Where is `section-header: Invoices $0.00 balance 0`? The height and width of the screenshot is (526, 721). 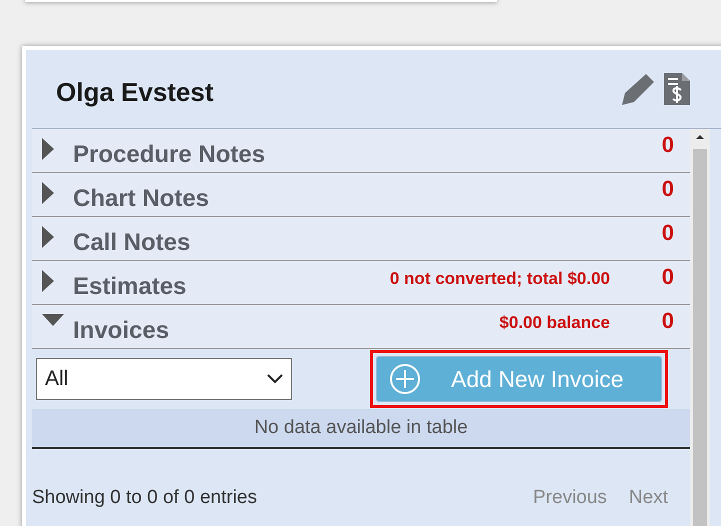 section-header: Invoices $0.00 balance 0 is located at coordinates (361, 327).